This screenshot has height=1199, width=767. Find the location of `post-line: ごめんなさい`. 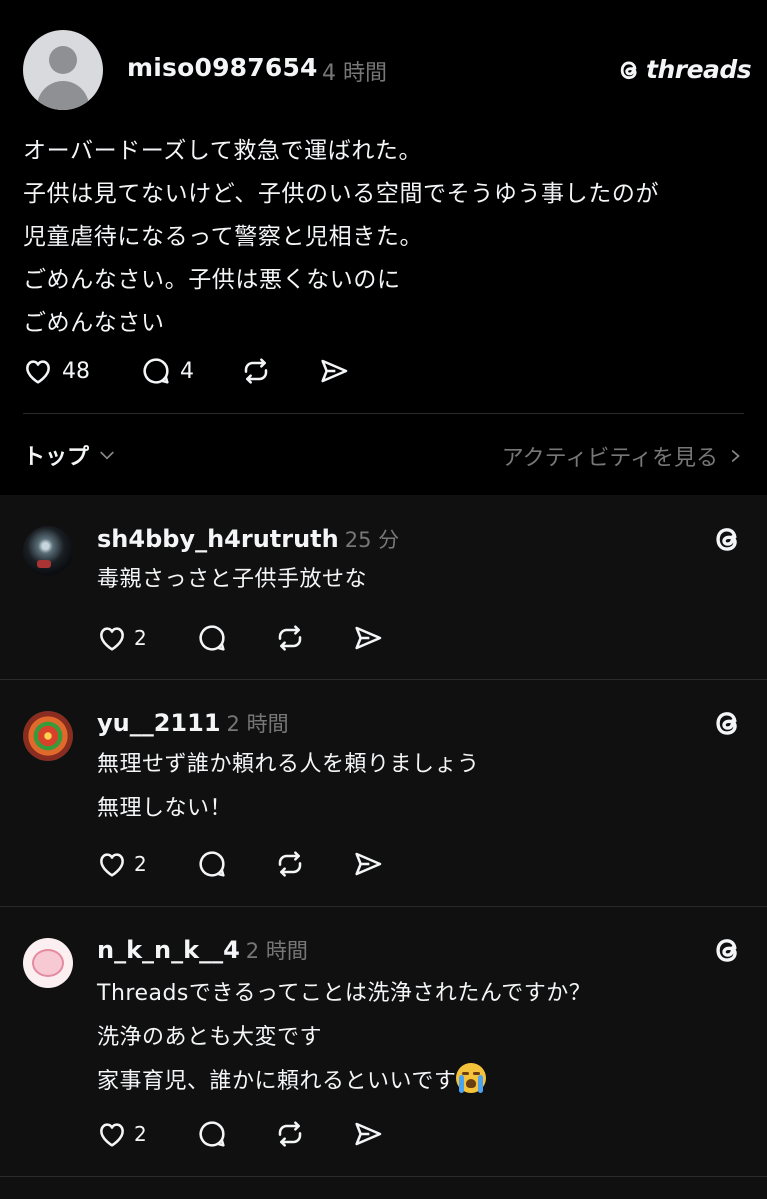

post-line: ごめんなさい is located at coordinates (94, 323).